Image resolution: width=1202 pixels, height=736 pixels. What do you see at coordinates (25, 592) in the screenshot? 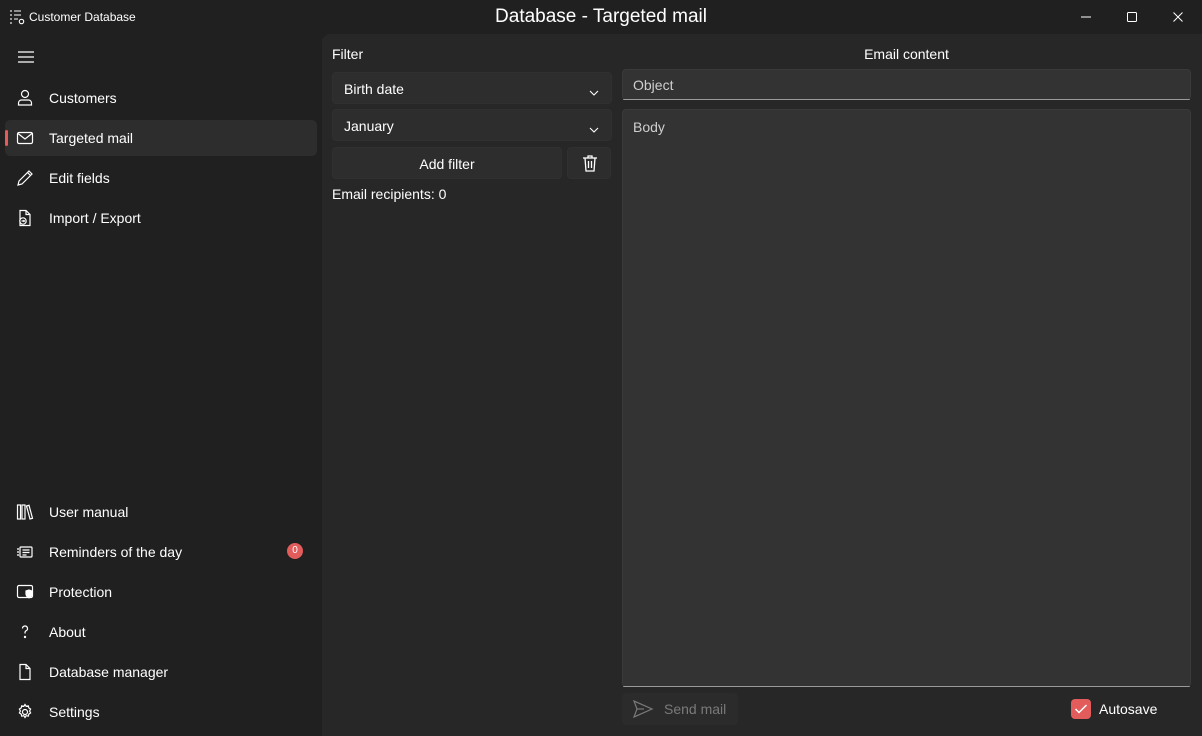
I see `shield-icon` at bounding box center [25, 592].